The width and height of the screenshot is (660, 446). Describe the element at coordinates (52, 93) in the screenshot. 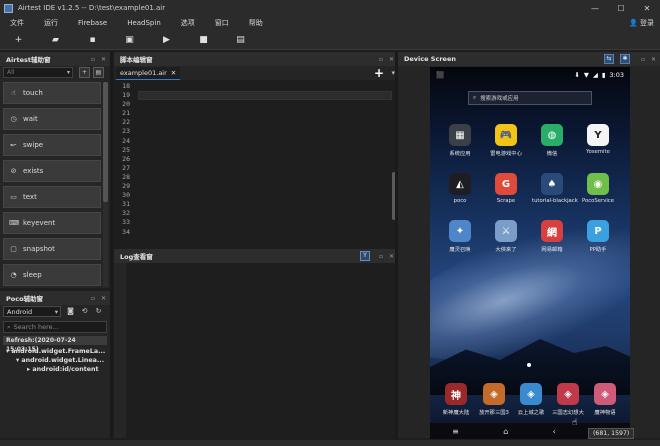

I see `api-touch-button: ☝ touch` at that location.